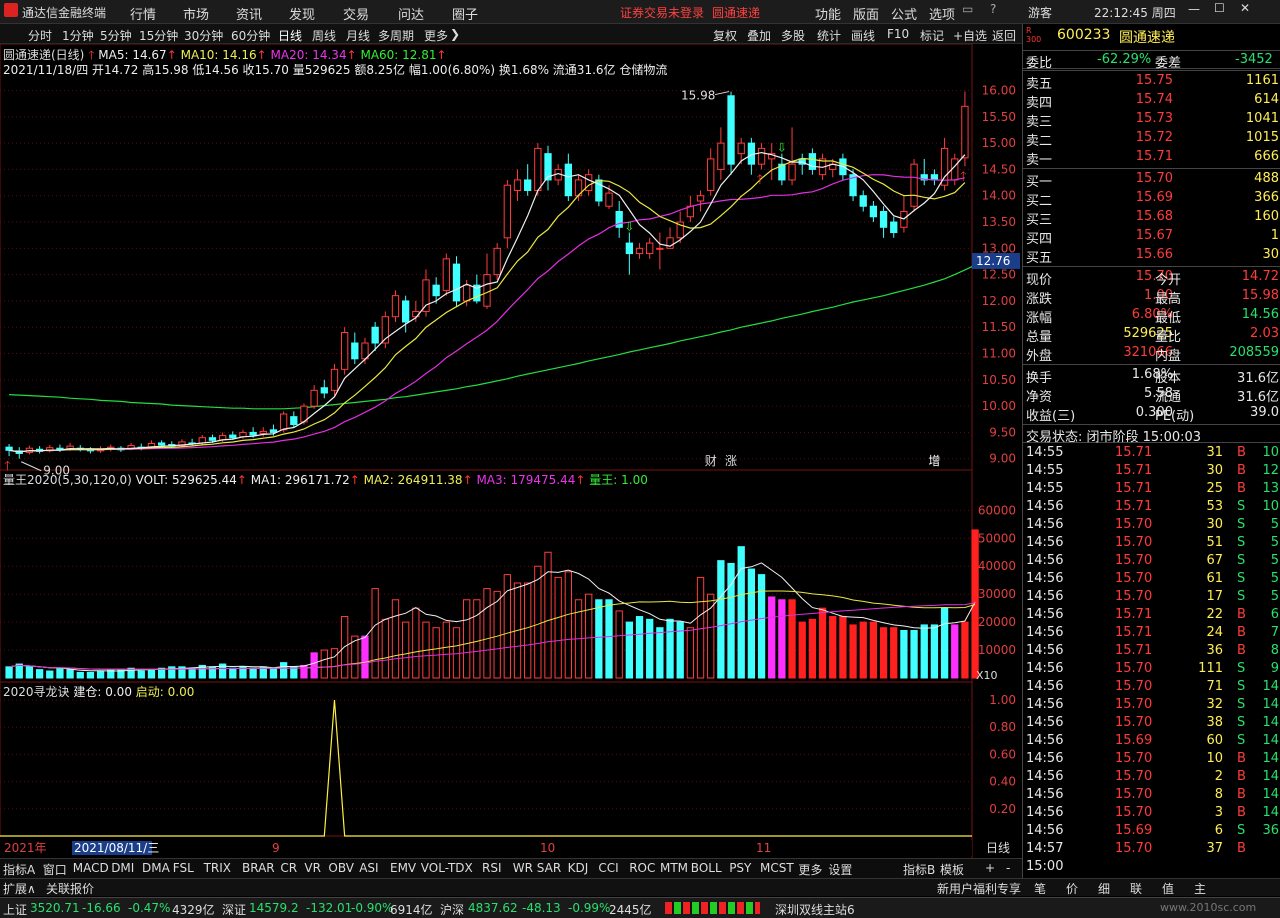 The image size is (1280, 918). What do you see at coordinates (447, 868) in the screenshot?
I see `indicator-tab: VOL-TDX` at bounding box center [447, 868].